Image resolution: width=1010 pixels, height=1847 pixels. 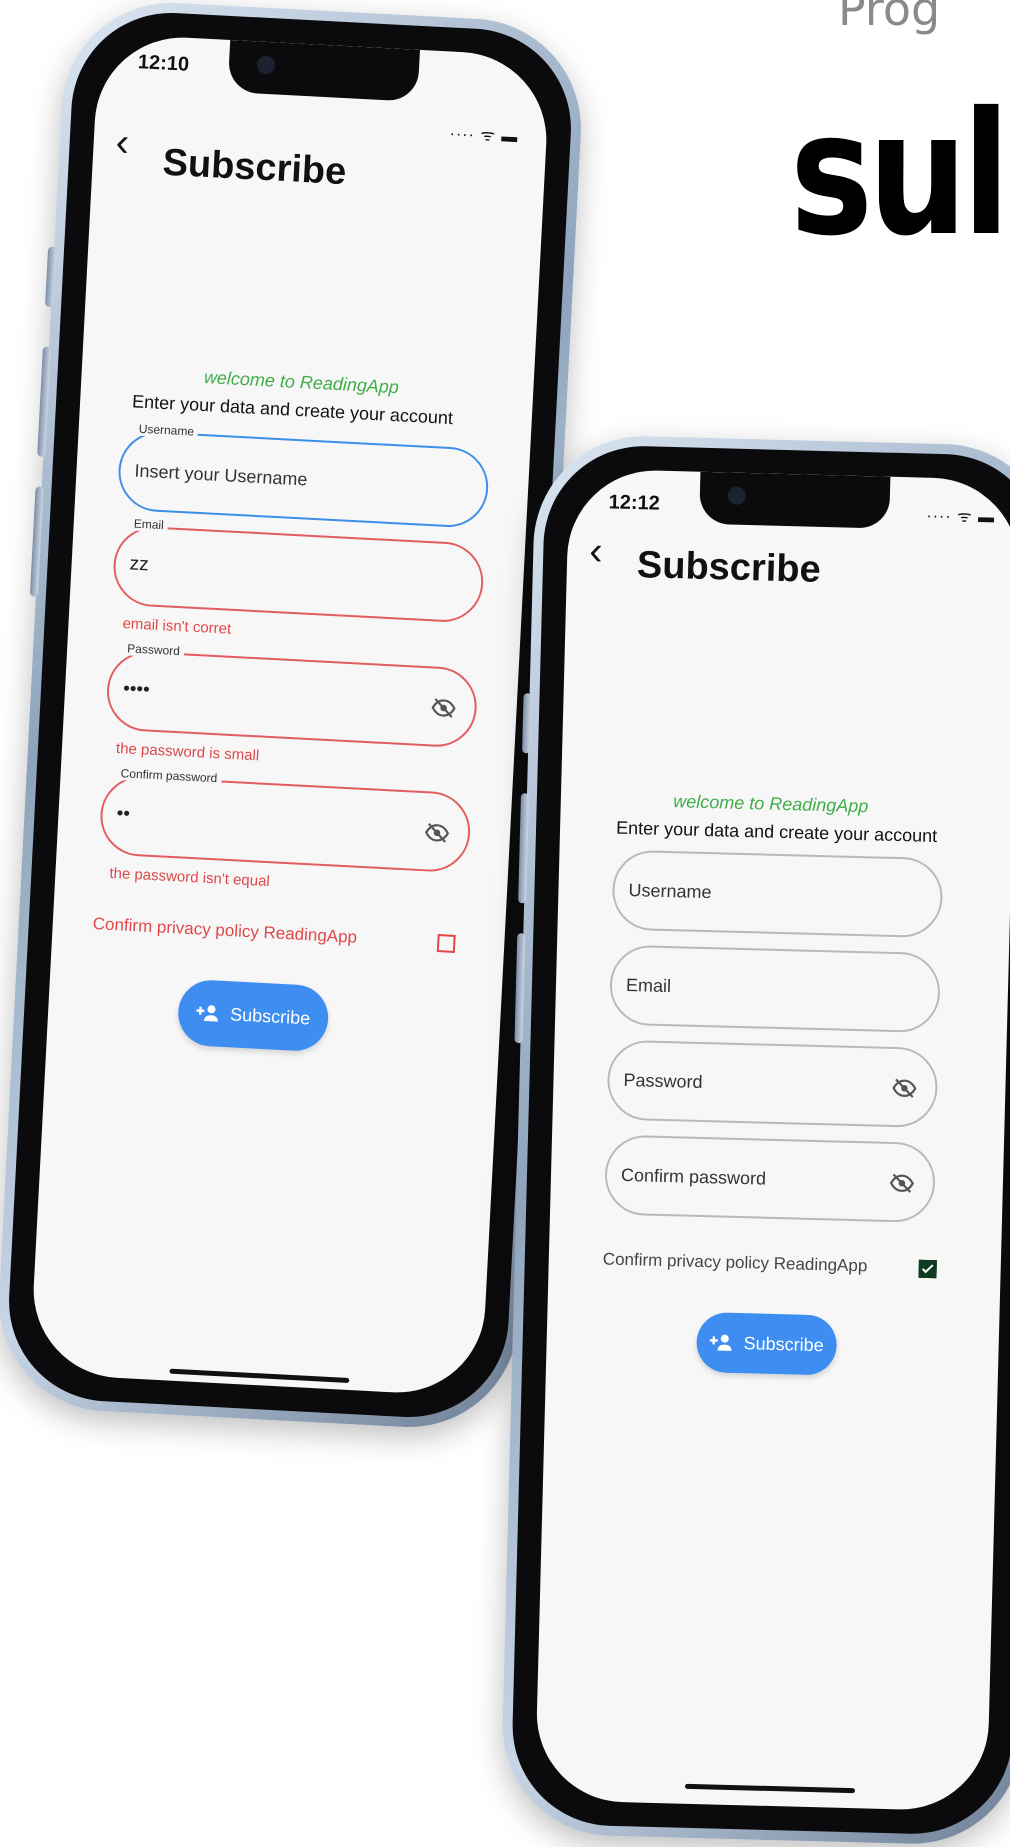 What do you see at coordinates (776, 832) in the screenshot?
I see `instructions-text: Enter your data and create your account` at bounding box center [776, 832].